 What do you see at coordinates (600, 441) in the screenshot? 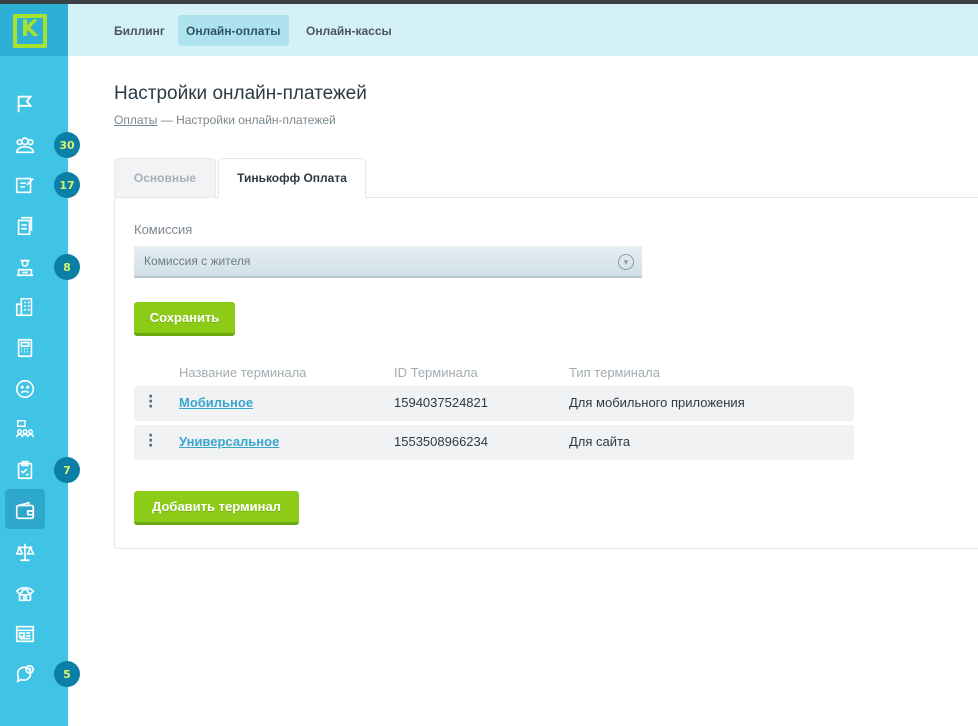
I see `terminal-type: Для сайта` at bounding box center [600, 441].